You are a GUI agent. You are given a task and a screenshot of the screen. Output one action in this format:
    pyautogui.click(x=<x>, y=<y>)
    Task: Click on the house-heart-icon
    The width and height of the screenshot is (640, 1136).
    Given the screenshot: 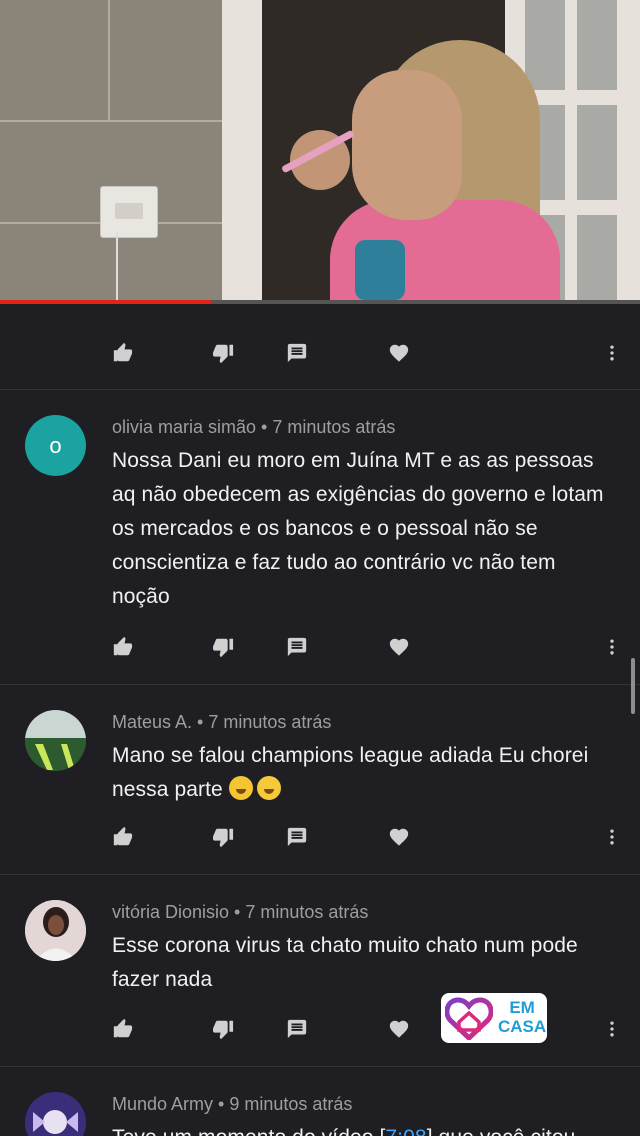 What is the action you would take?
    pyautogui.click(x=469, y=1018)
    